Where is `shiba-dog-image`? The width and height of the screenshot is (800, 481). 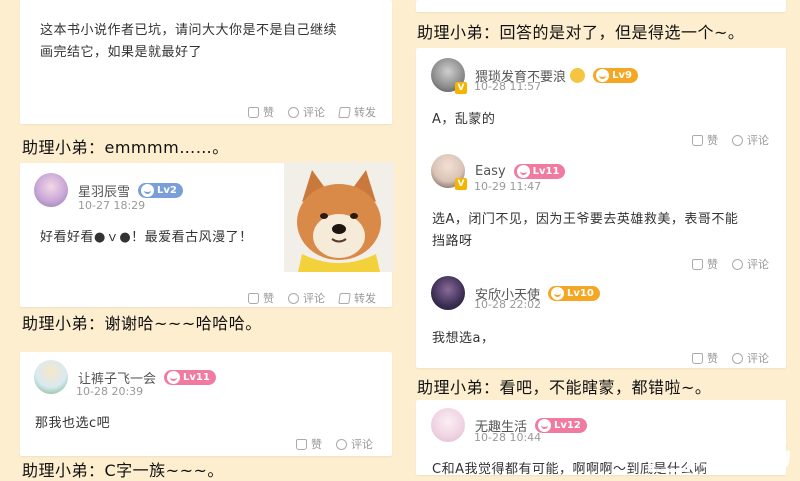
shiba-dog-image is located at coordinates (339, 217).